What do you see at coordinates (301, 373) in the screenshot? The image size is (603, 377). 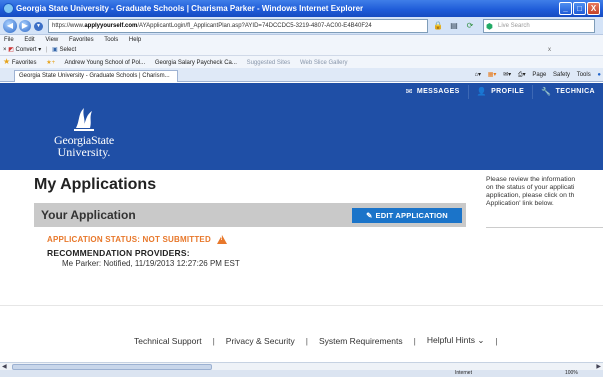 I see `status-bar: Internet 100%` at bounding box center [301, 373].